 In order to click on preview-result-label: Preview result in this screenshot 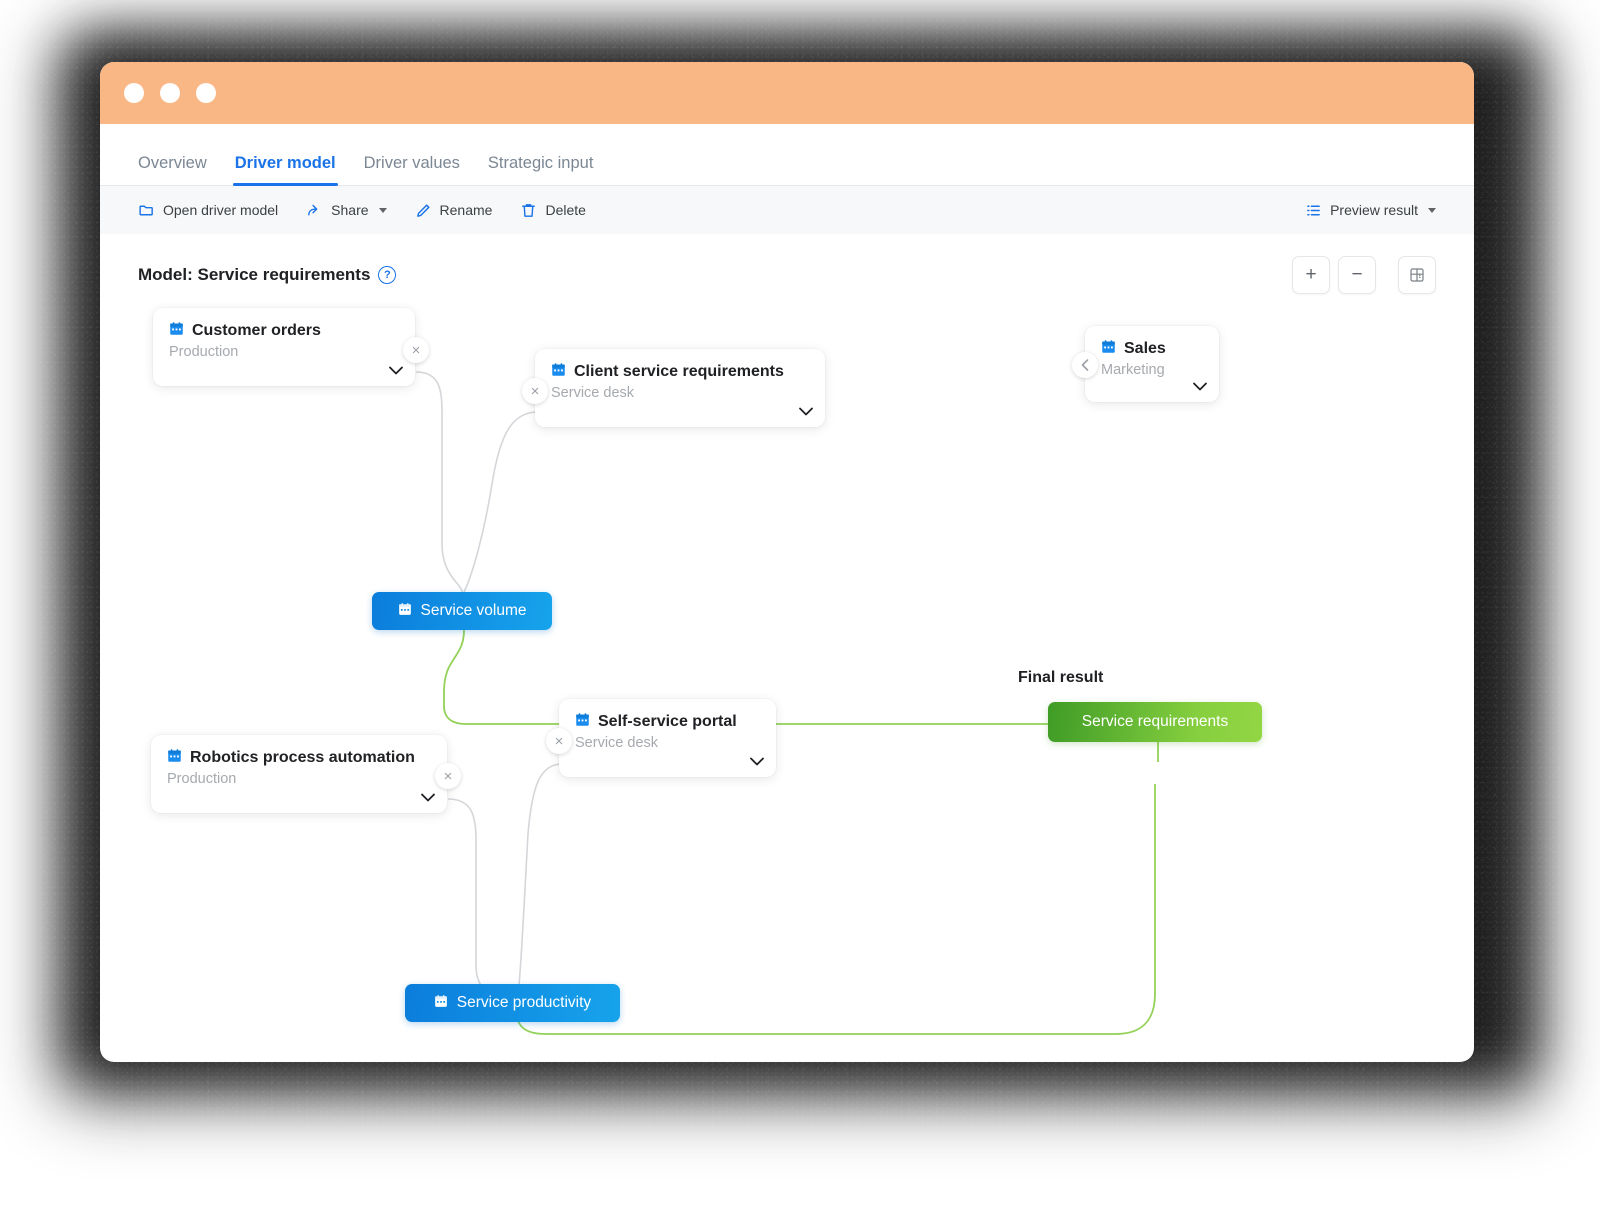, I will do `click(1374, 210)`.